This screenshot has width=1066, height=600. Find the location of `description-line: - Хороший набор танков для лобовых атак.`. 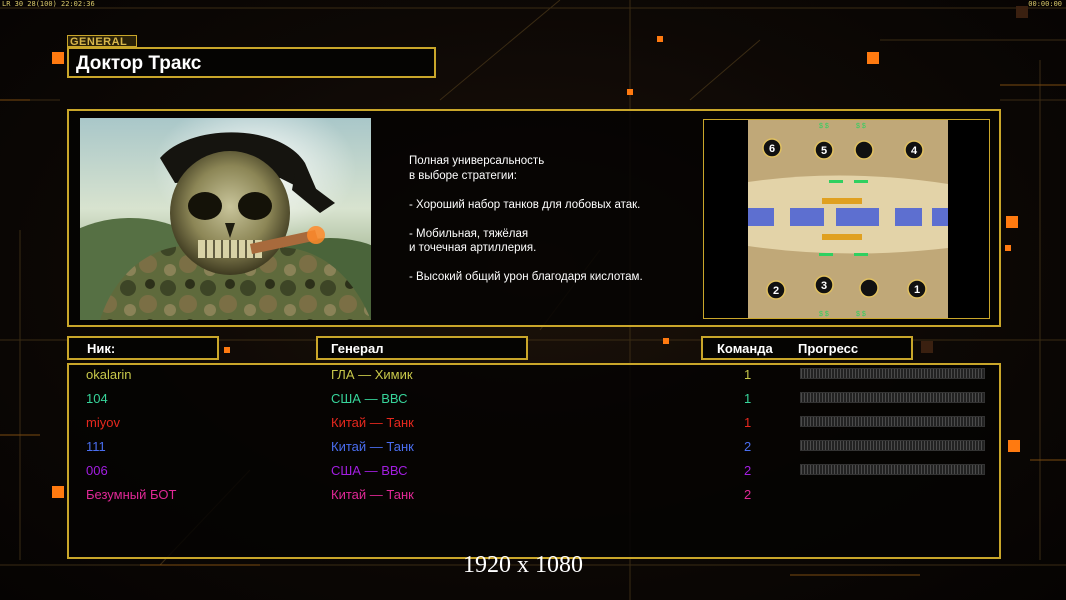

description-line: - Хороший набор танков для лобовых атак. is located at coordinates (525, 204).